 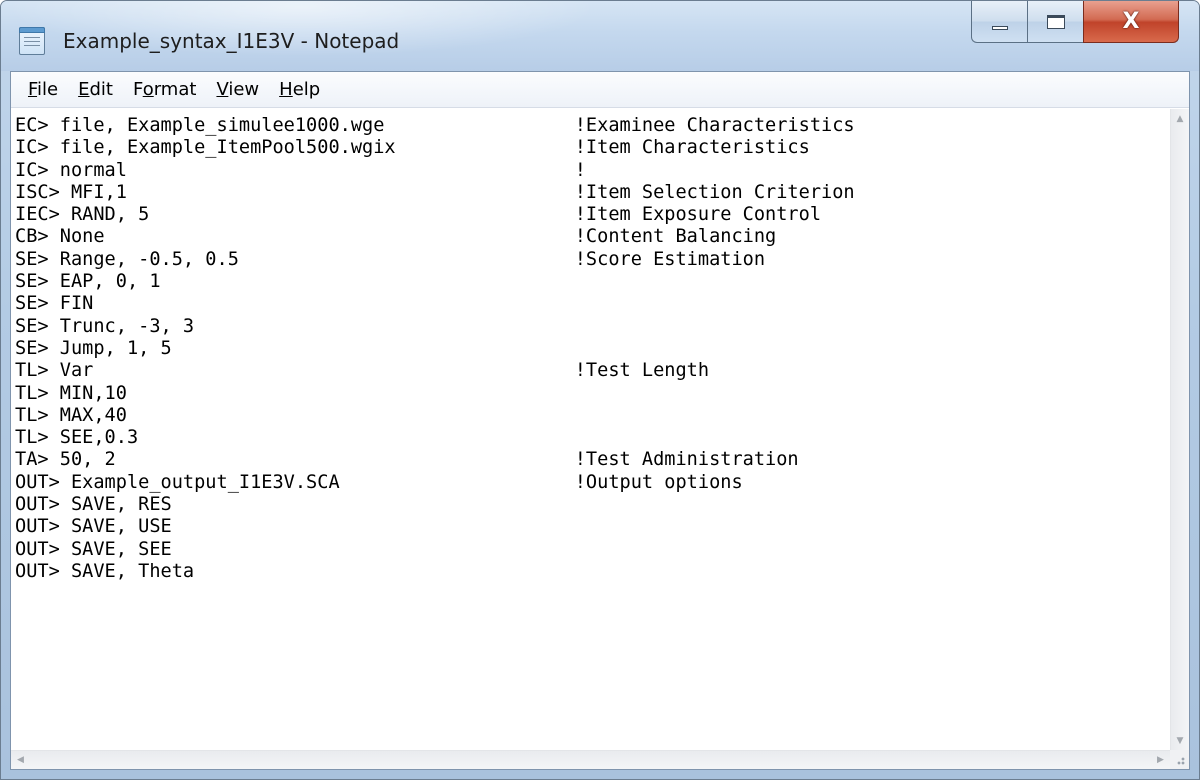 I want to click on horizontal-scrollbar: ◀ ▶, so click(x=590, y=759).